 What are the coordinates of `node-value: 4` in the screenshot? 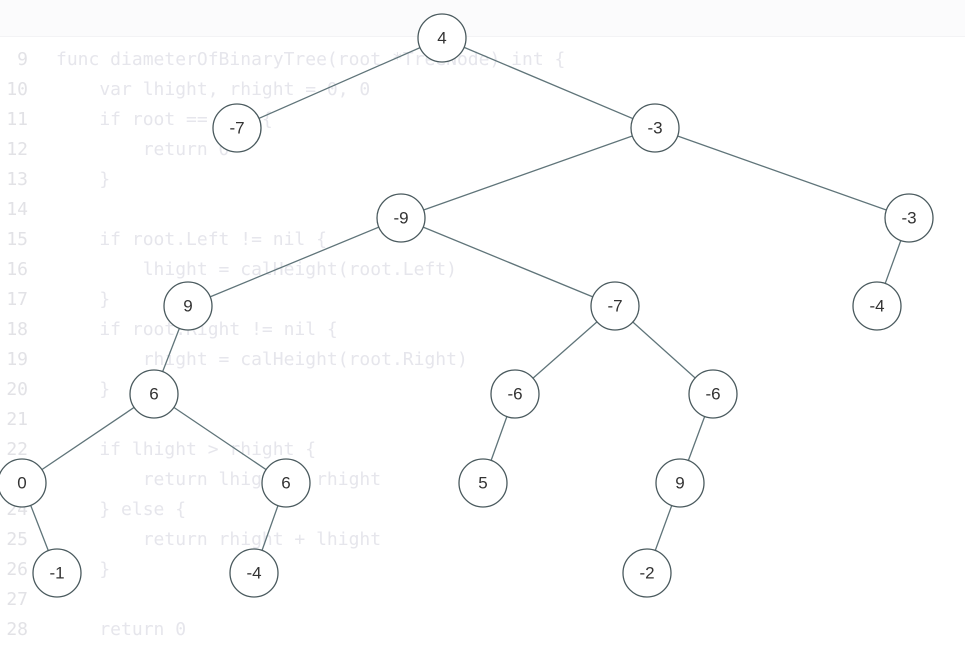 It's located at (441, 38).